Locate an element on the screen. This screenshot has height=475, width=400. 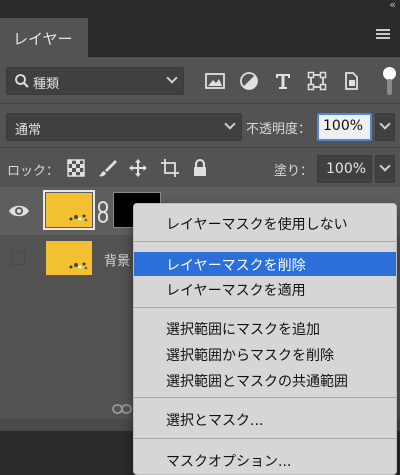
type-filter-icon is located at coordinates (283, 81).